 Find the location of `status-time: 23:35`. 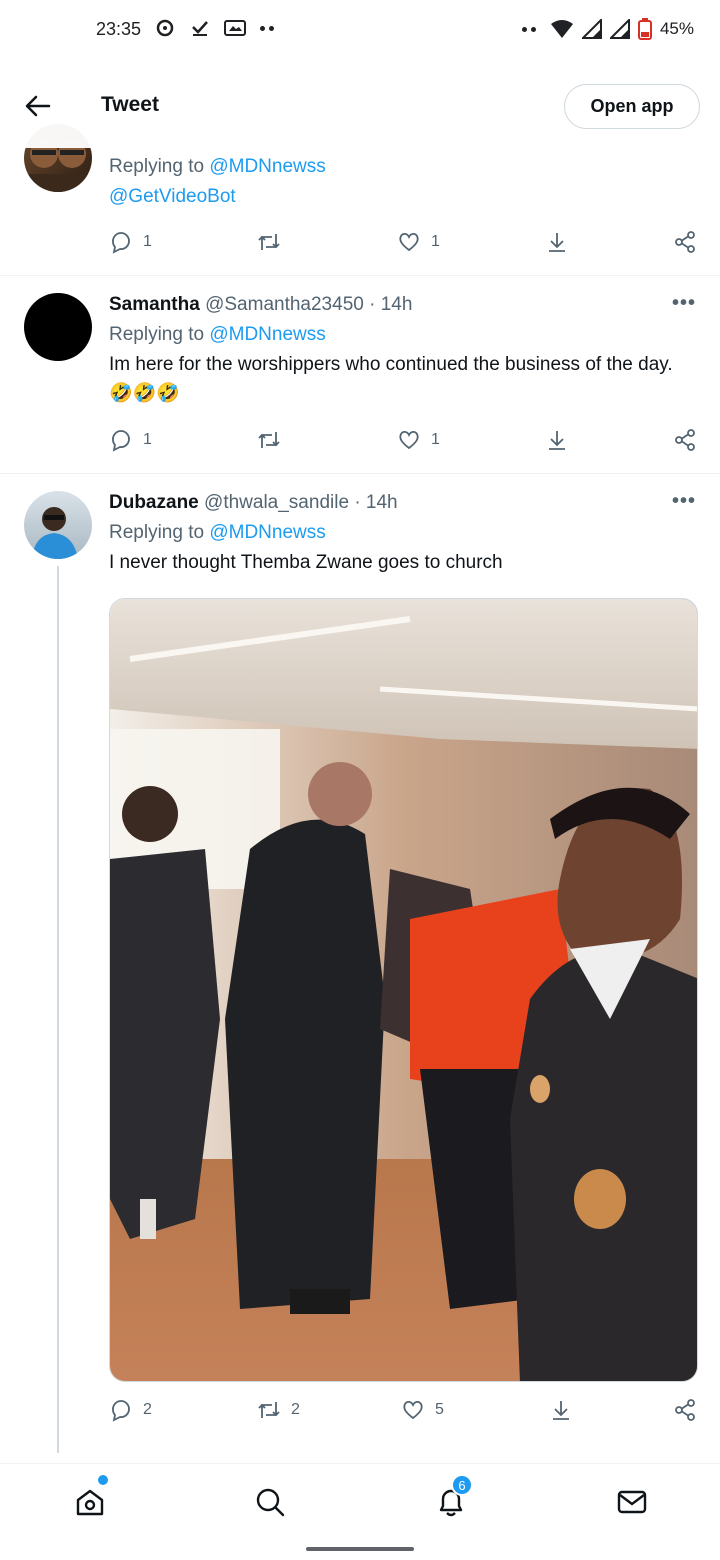

status-time: 23:35 is located at coordinates (119, 29).